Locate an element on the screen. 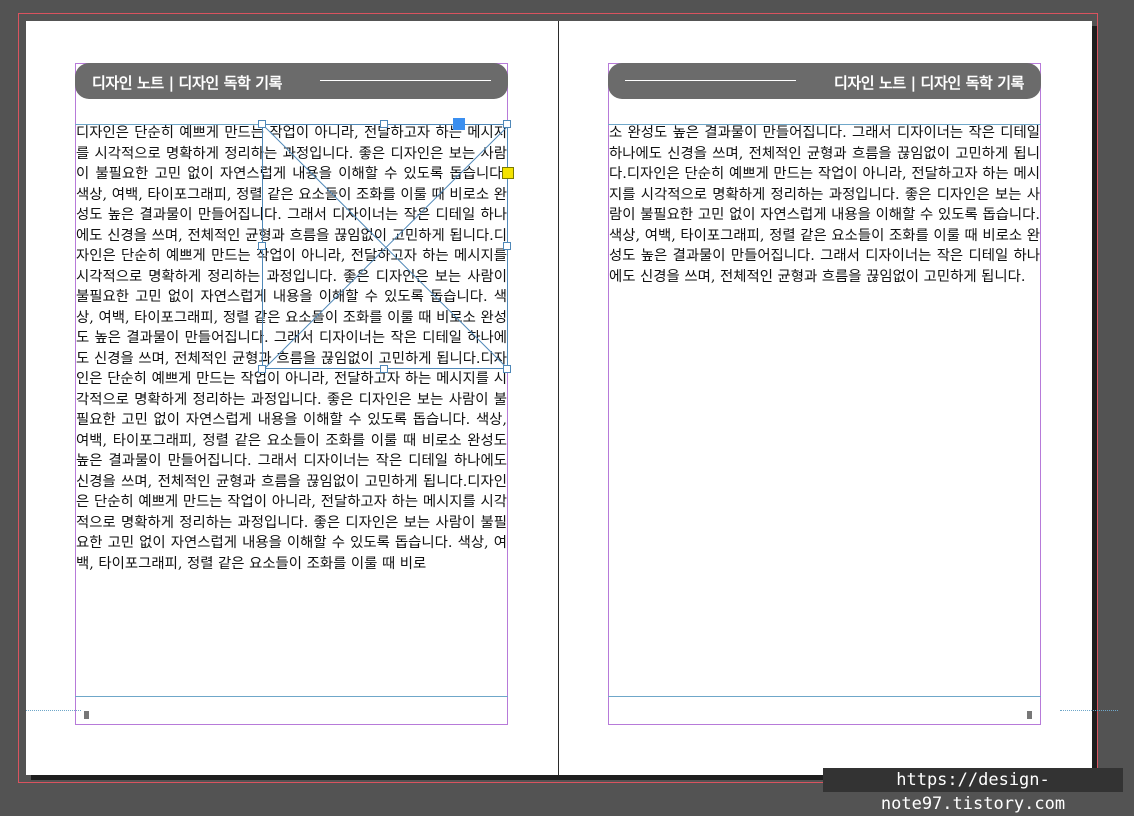 This screenshot has width=1134, height=816. right-page-number-marker is located at coordinates (1029, 715).